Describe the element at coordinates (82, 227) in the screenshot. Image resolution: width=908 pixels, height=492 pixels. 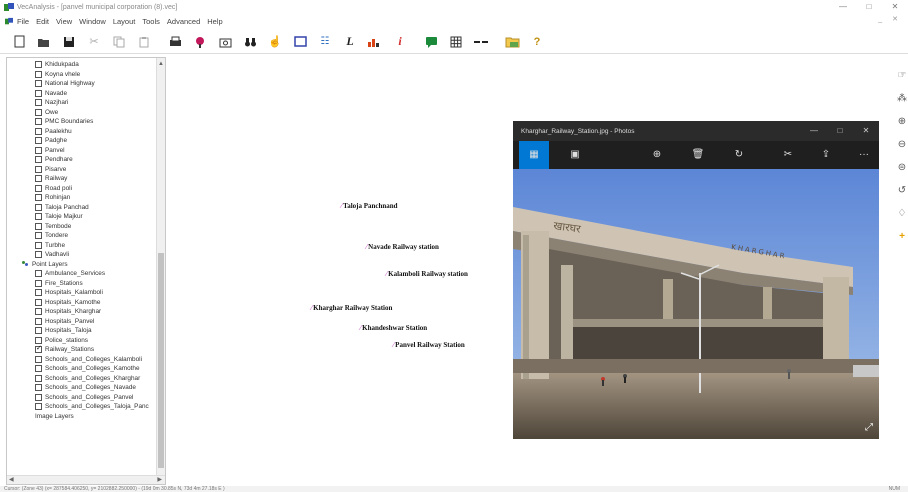
I see `layer-item: Tembode` at that location.